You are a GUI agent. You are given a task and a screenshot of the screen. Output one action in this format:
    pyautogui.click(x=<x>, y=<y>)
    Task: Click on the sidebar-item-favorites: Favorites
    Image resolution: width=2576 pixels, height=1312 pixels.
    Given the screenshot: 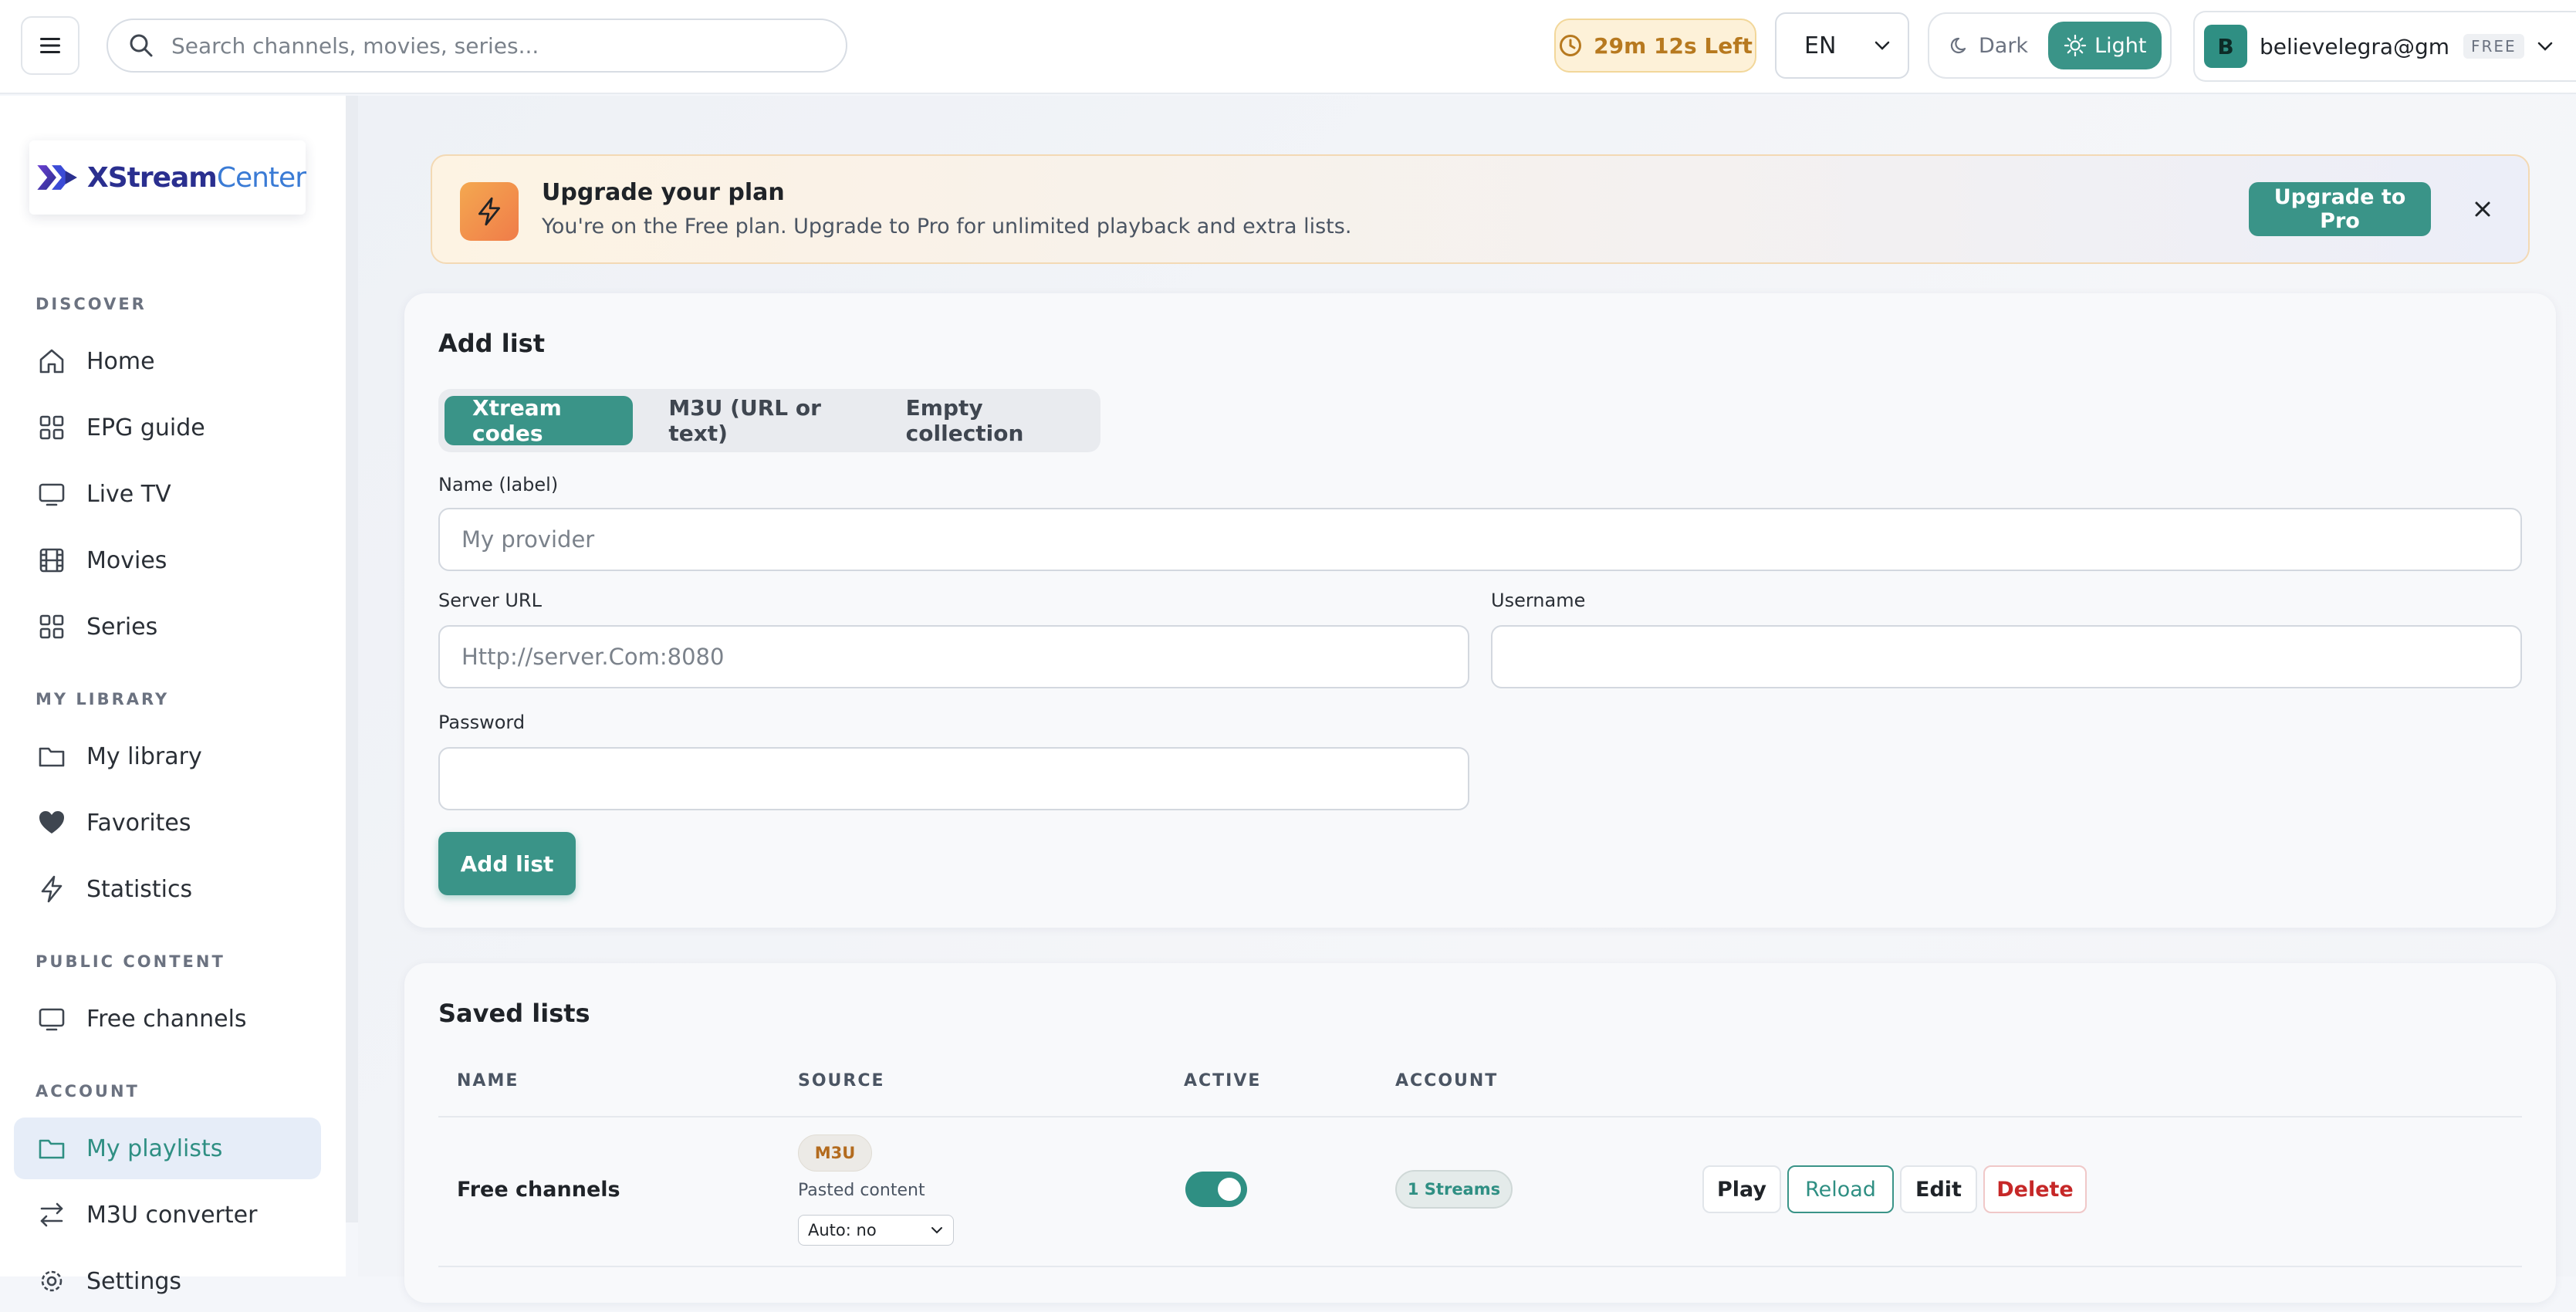 What is the action you would take?
    pyautogui.click(x=167, y=823)
    